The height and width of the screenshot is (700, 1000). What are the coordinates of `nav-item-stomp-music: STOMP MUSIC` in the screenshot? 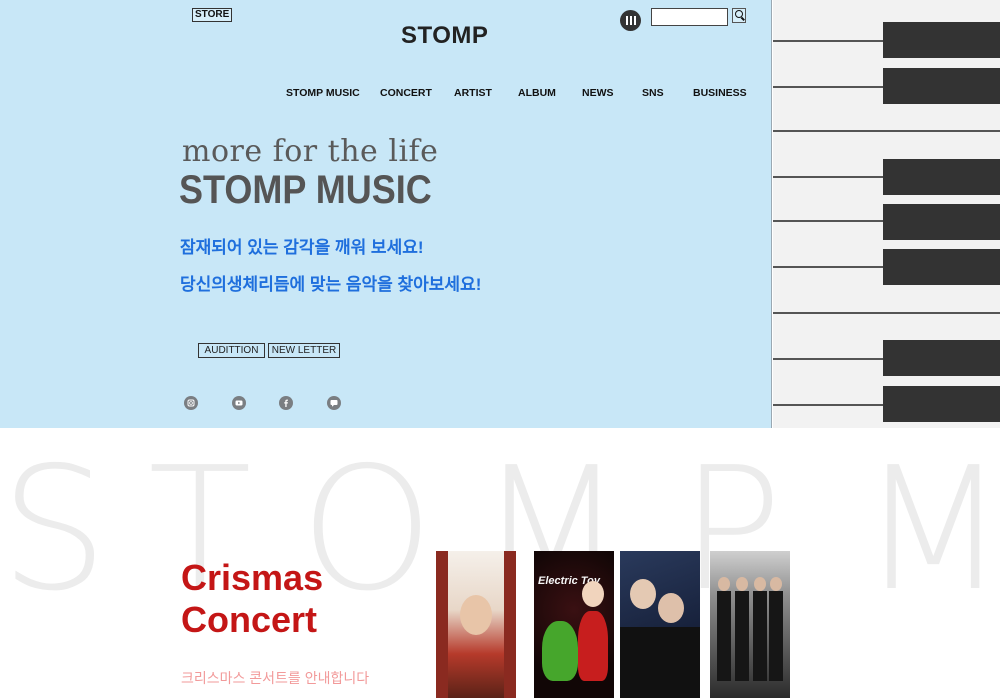 It's located at (323, 93).